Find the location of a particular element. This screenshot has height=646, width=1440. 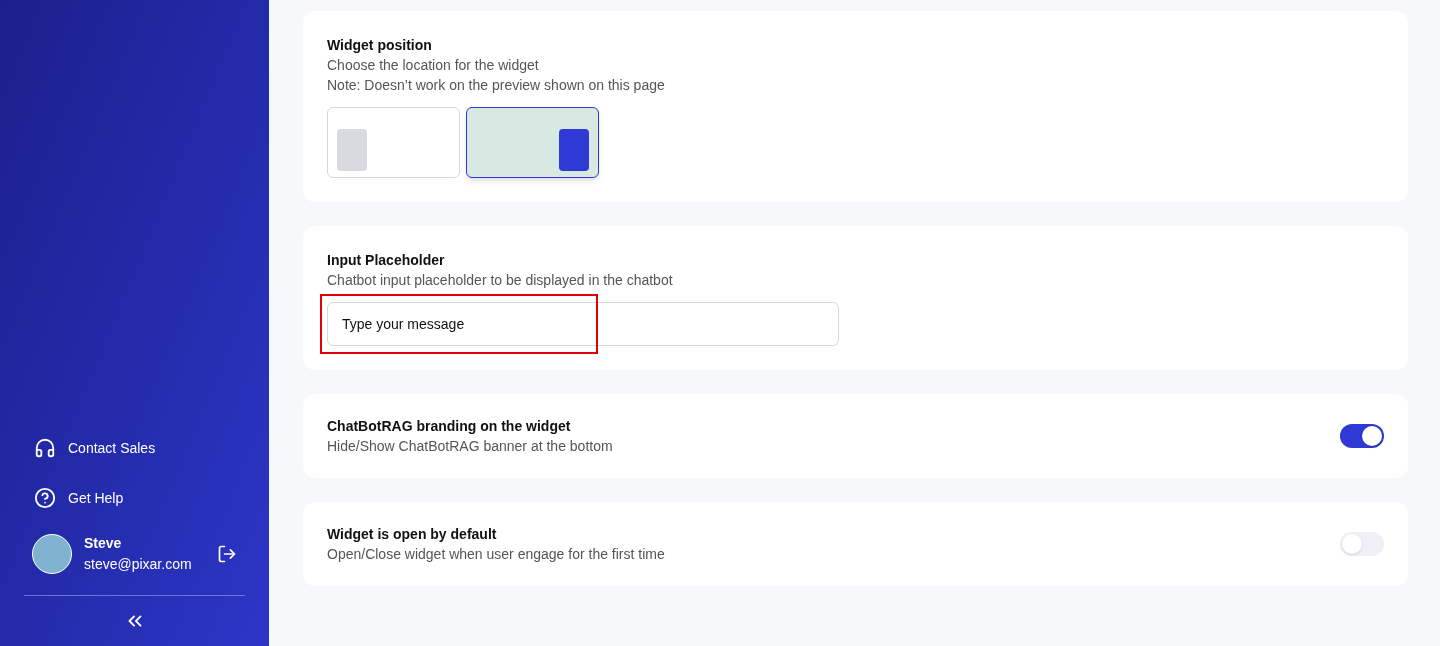

setting-title: Input Placeholder is located at coordinates (386, 260).